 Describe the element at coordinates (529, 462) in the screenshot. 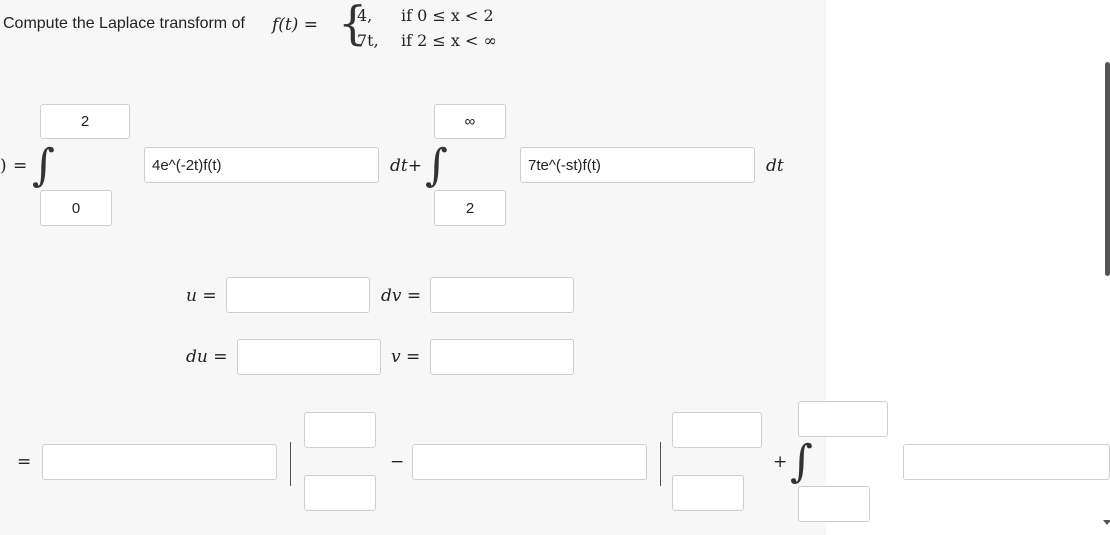

I see `answer2-field` at that location.